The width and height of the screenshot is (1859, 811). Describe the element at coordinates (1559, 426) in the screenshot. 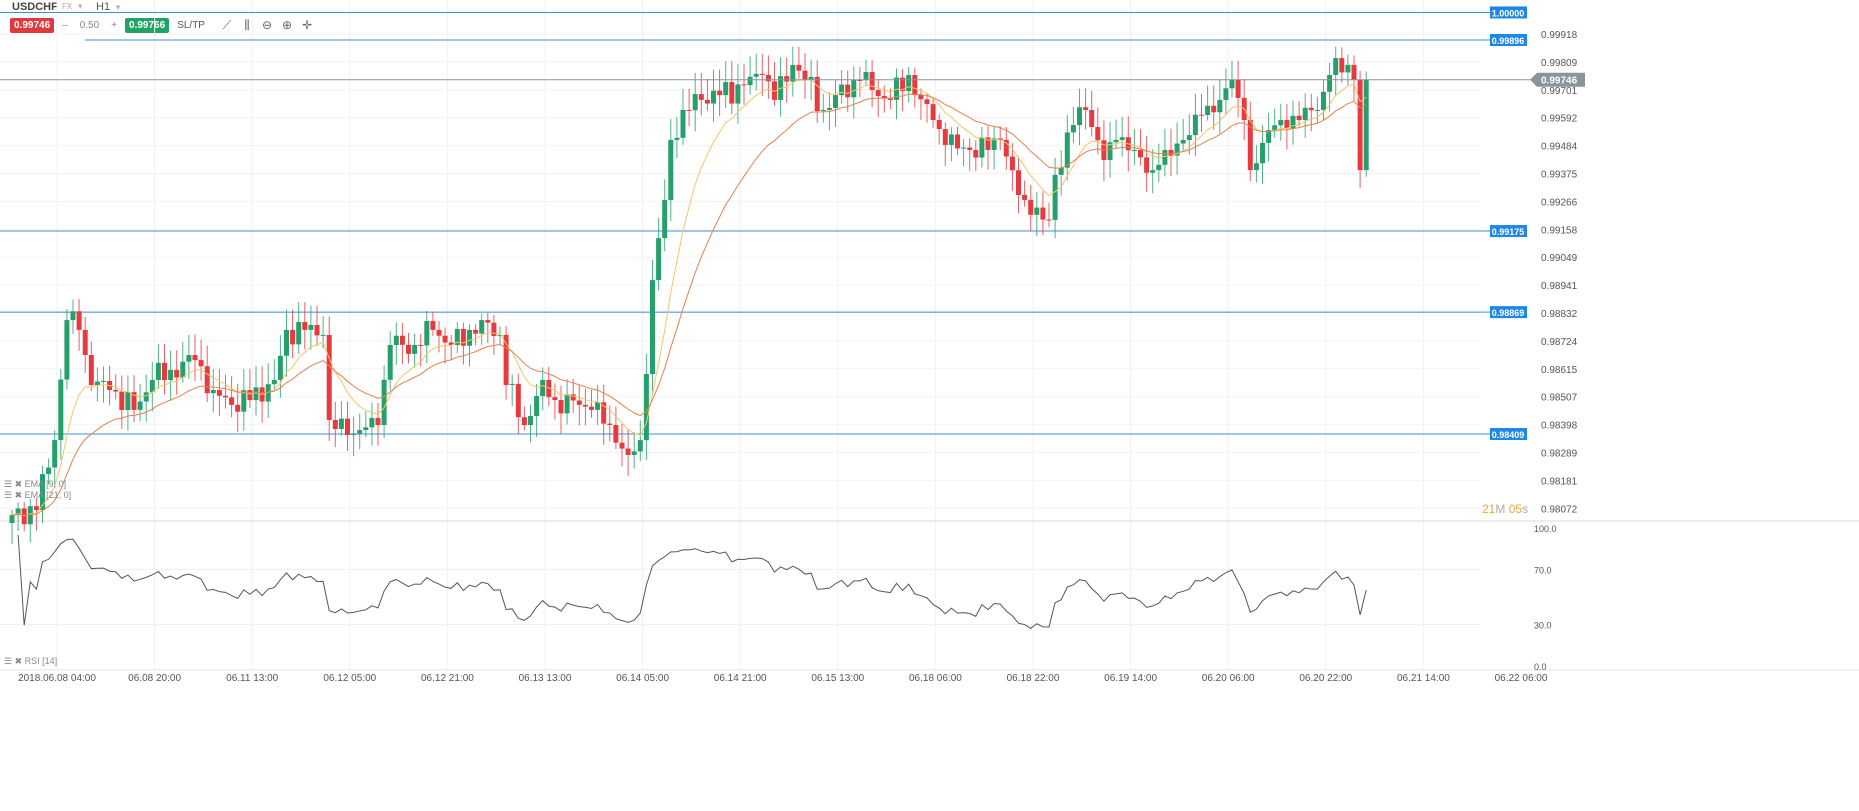

I see `price-tick-label: 0.98398` at that location.